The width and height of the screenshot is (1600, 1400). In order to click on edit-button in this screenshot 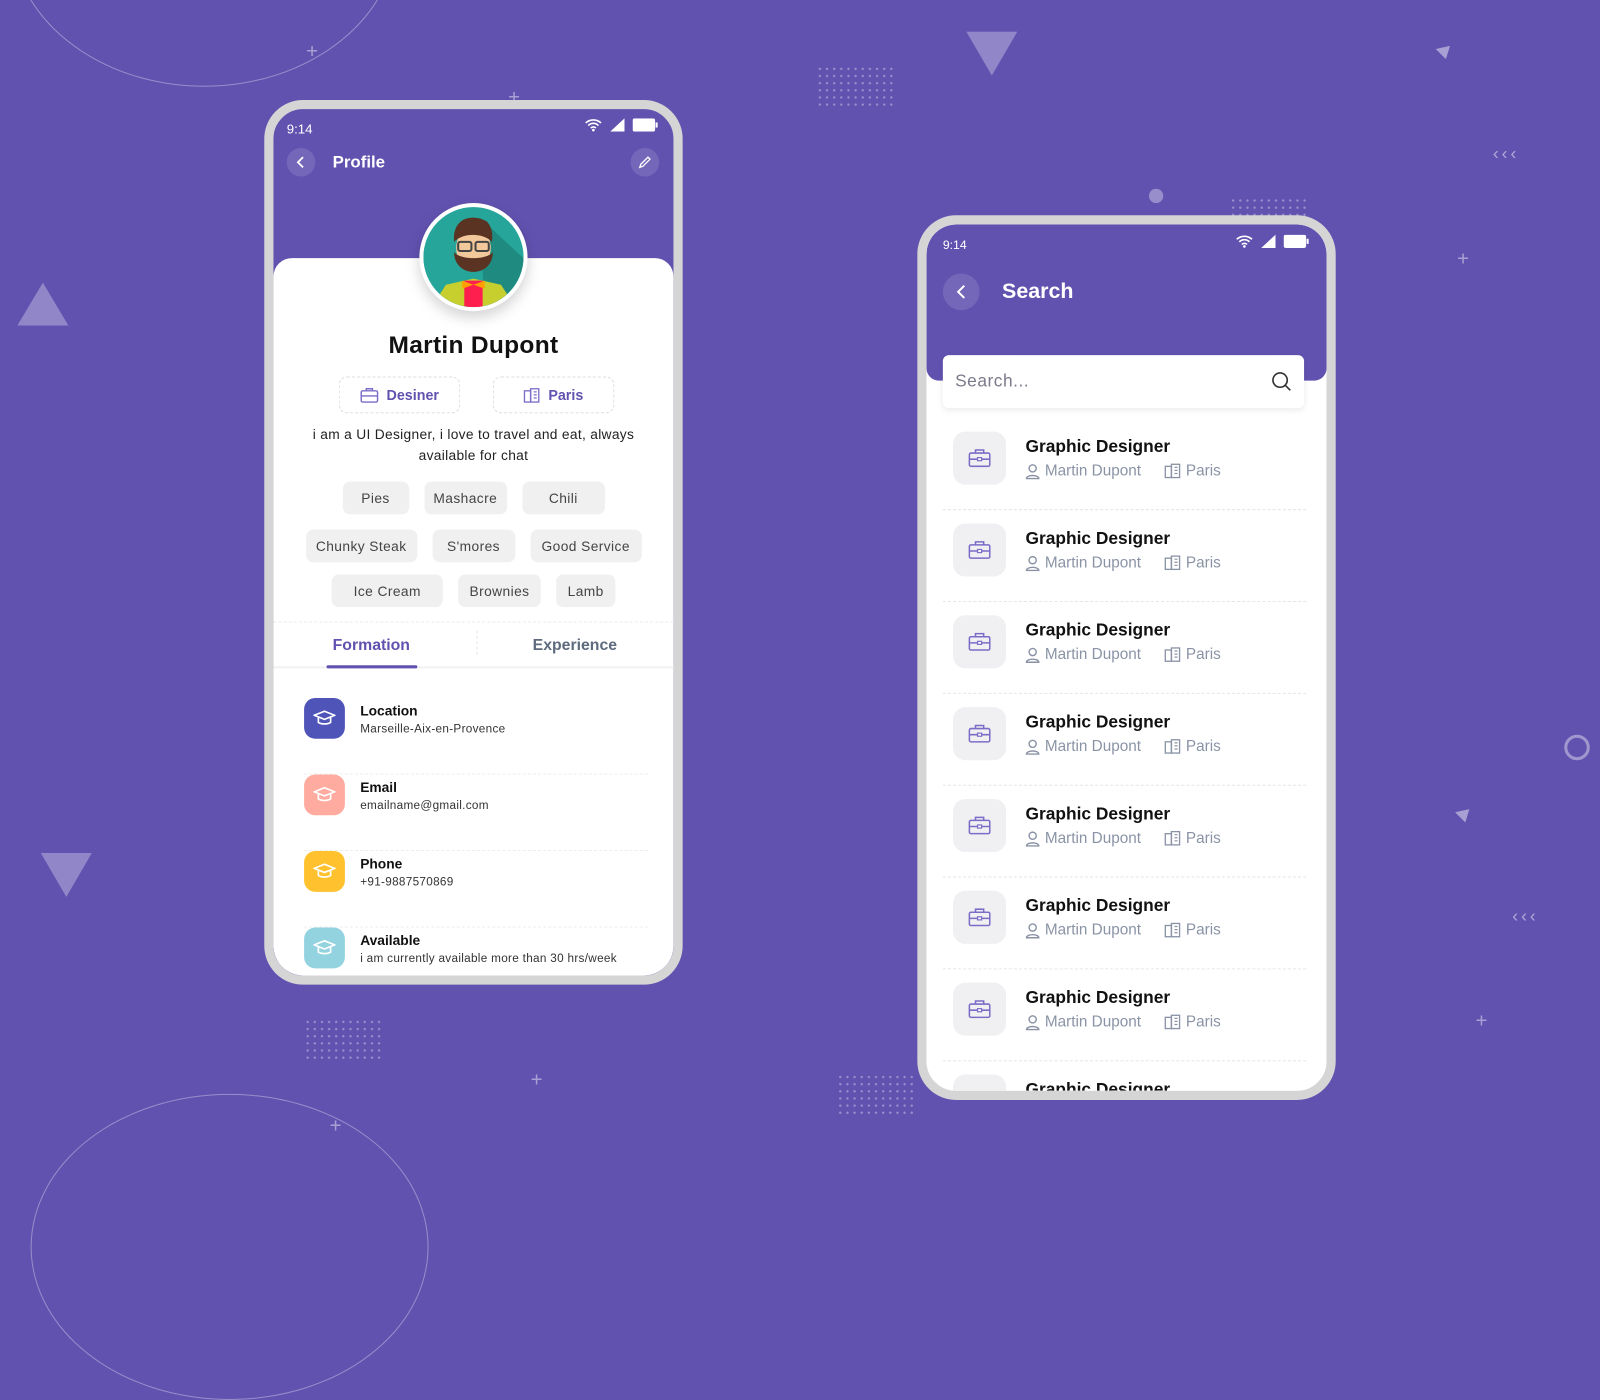, I will do `click(645, 162)`.